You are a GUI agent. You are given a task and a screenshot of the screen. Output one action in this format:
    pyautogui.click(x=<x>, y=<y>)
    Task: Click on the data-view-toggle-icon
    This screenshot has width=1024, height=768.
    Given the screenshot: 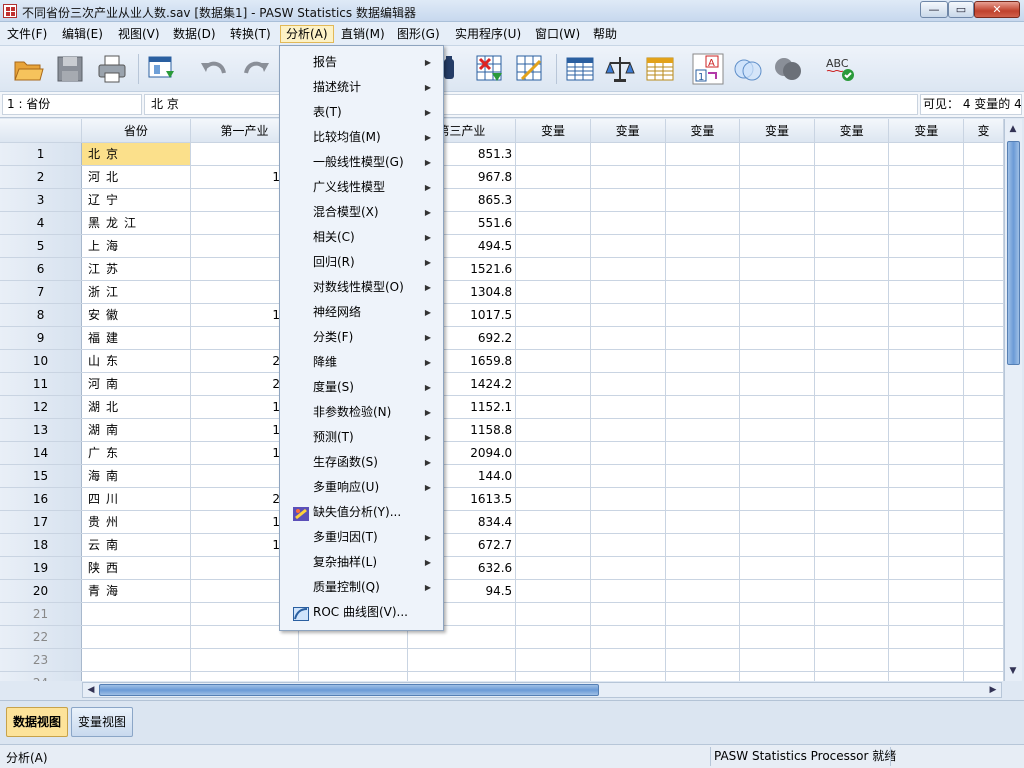 What is the action you would take?
    pyautogui.click(x=162, y=69)
    